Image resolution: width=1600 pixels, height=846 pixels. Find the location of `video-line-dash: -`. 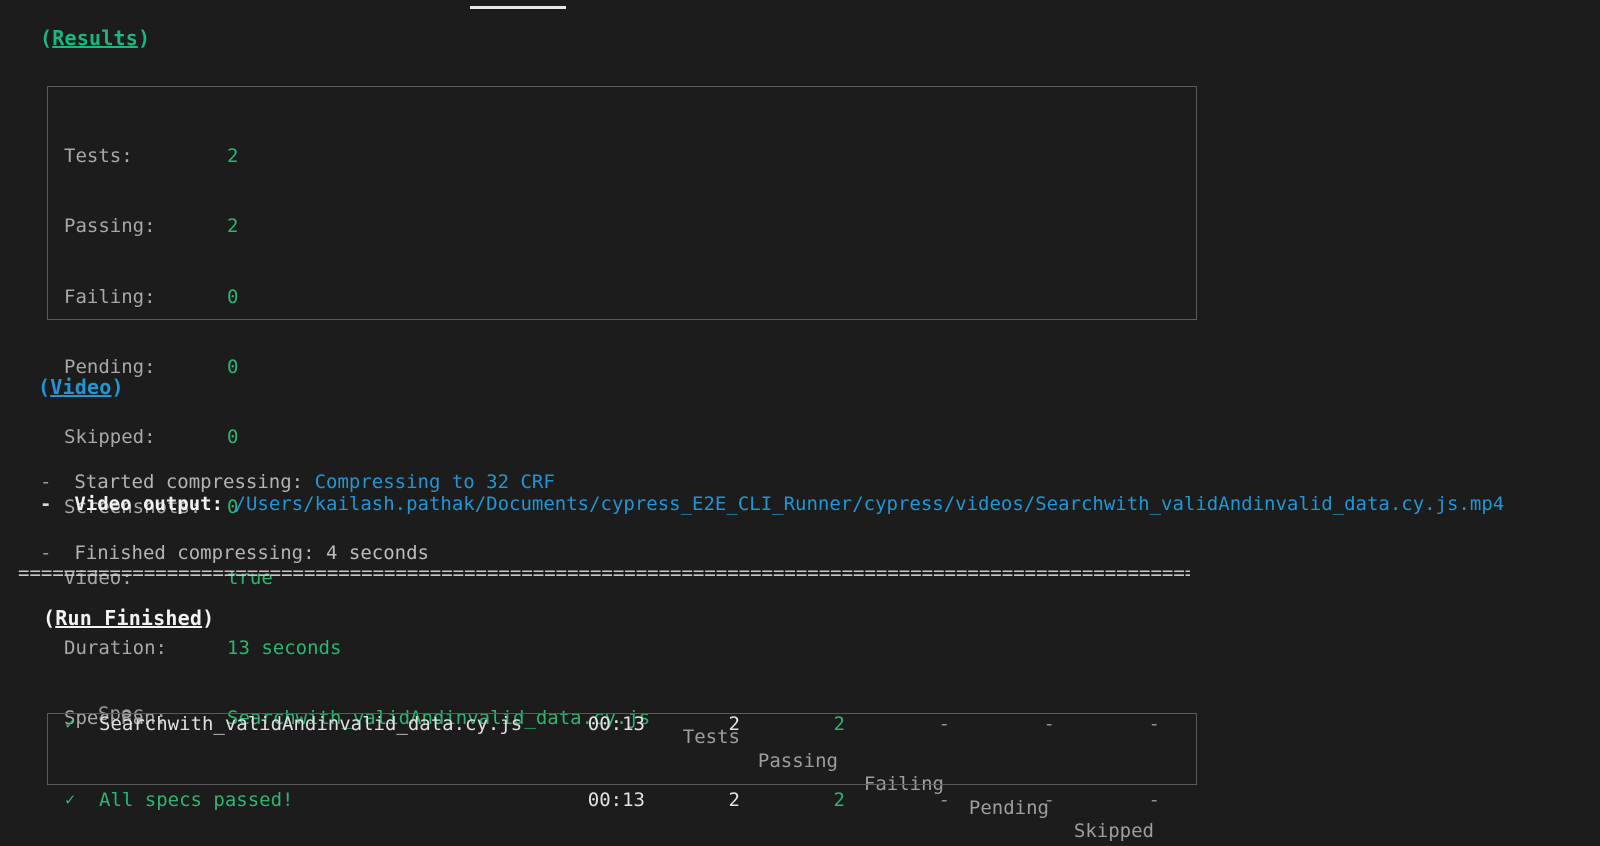

video-line-dash: - is located at coordinates (46, 482).